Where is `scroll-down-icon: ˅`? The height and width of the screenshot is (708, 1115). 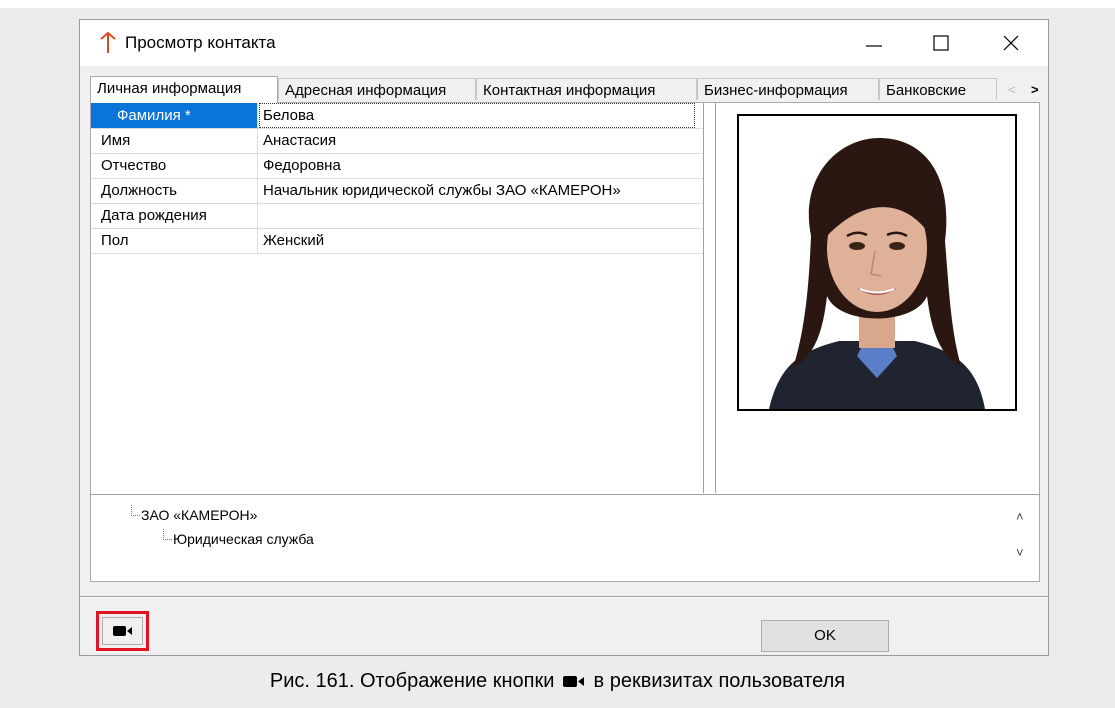
scroll-down-icon: ˅ is located at coordinates (1020, 552).